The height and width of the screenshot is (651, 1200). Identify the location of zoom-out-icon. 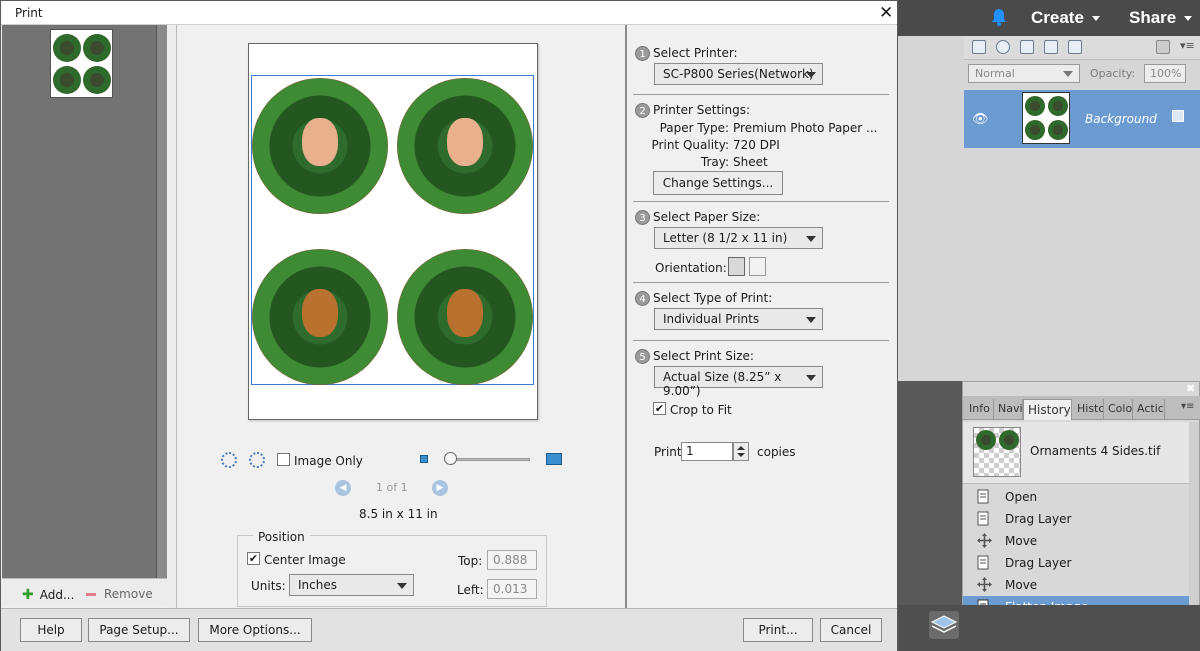
(424, 459).